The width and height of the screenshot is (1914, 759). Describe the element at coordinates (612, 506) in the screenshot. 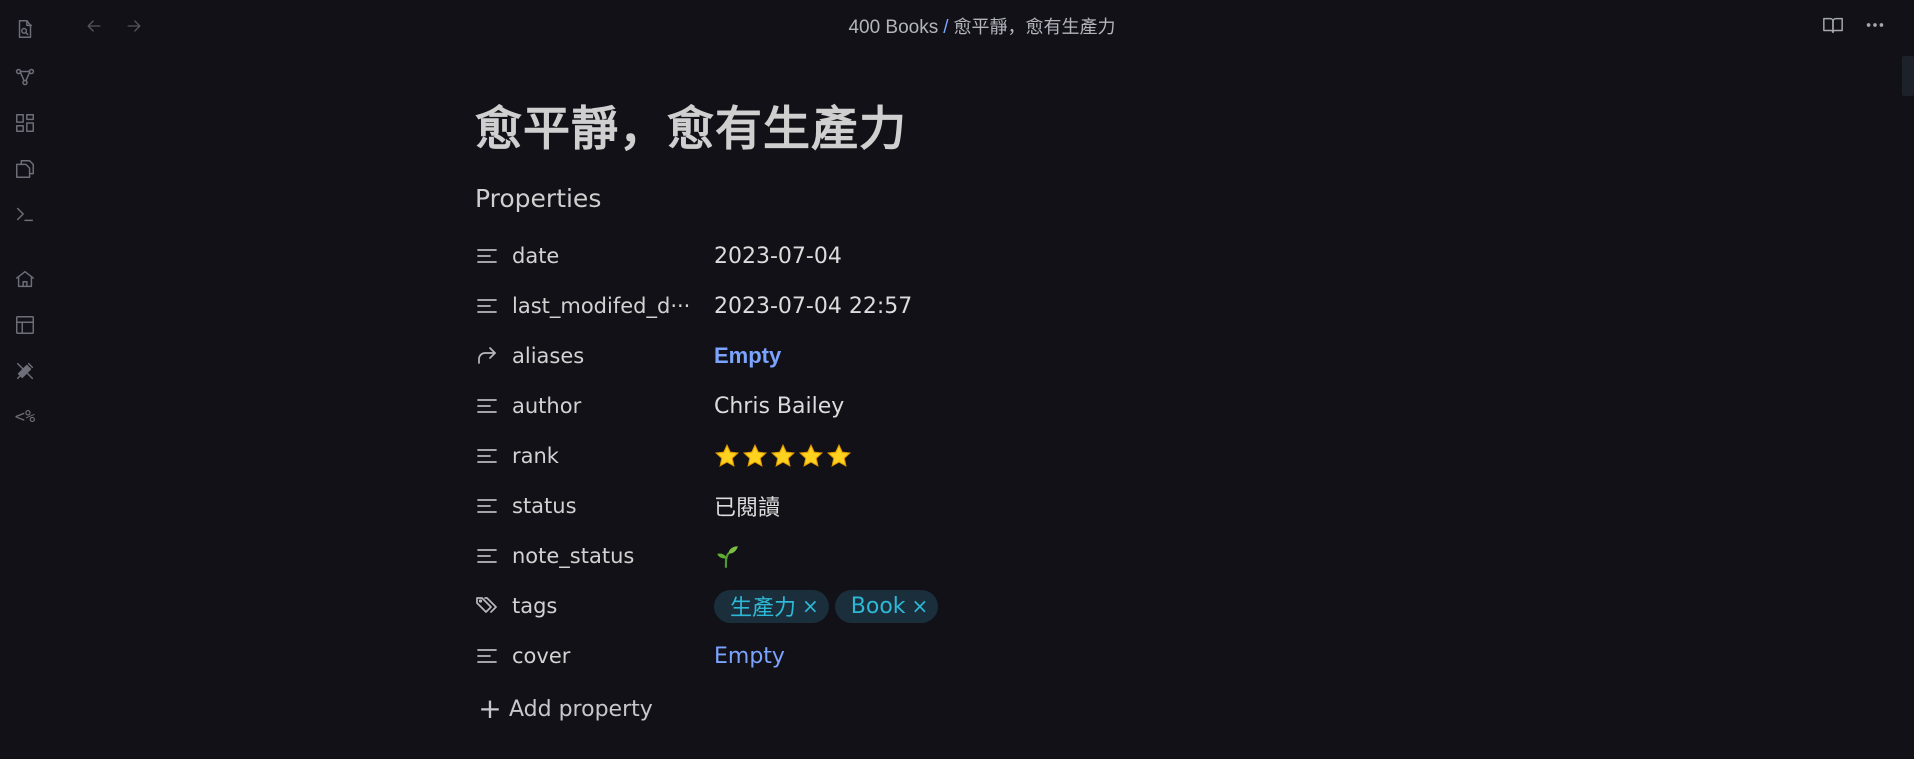

I see `property-key: status` at that location.